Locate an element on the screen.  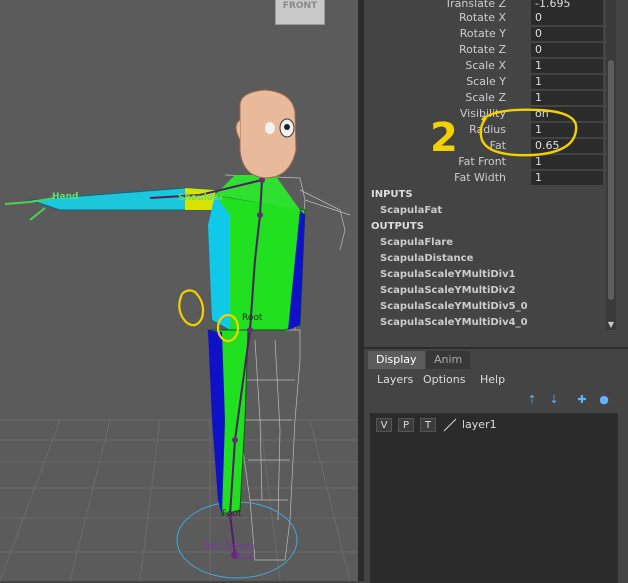
menu-help: Help is located at coordinates (492, 379).